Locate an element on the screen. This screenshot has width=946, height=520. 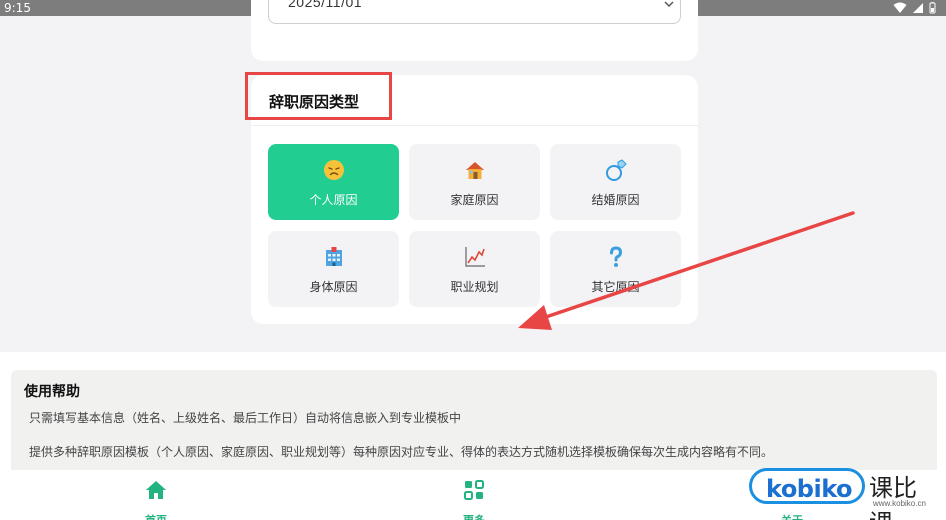
annotation-arrow is located at coordinates (686, 270).